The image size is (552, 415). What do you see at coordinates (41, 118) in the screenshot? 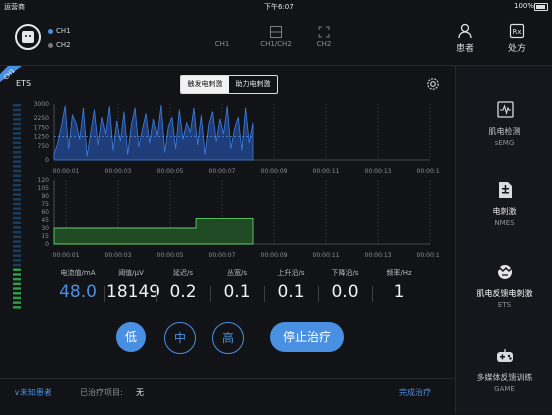
I see `y-tick-label: 2250` at bounding box center [41, 118].